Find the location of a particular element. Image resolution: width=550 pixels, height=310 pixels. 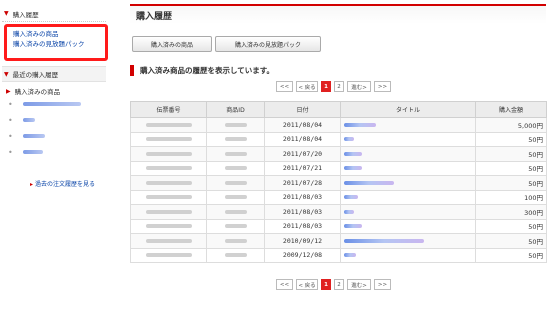

title-bar: 購入履歴 is located at coordinates (338, 14).